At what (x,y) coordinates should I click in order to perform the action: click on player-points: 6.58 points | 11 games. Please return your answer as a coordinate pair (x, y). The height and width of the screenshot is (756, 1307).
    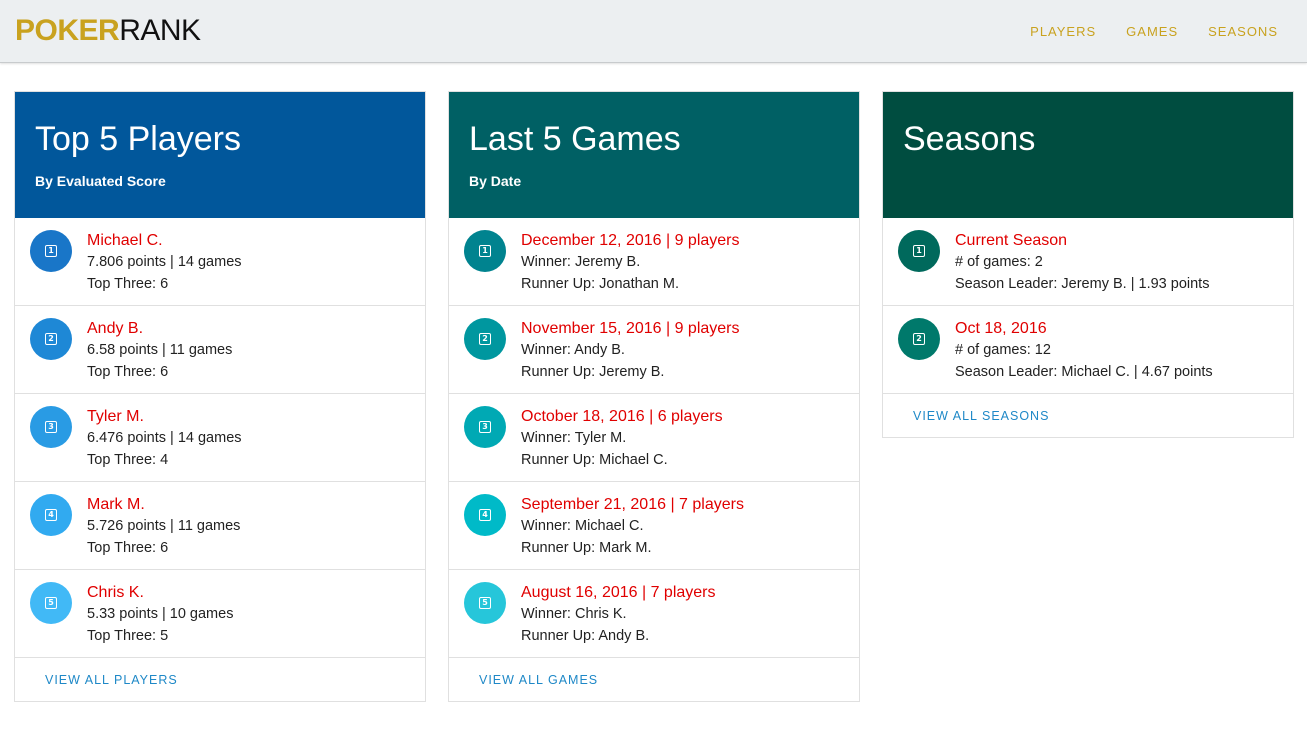
    Looking at the image, I should click on (160, 350).